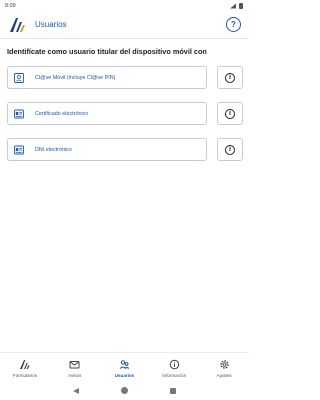  I want to click on clave-movil-button: Cl@ve Móvil (incluye Cl@ve PIN), so click(107, 77).